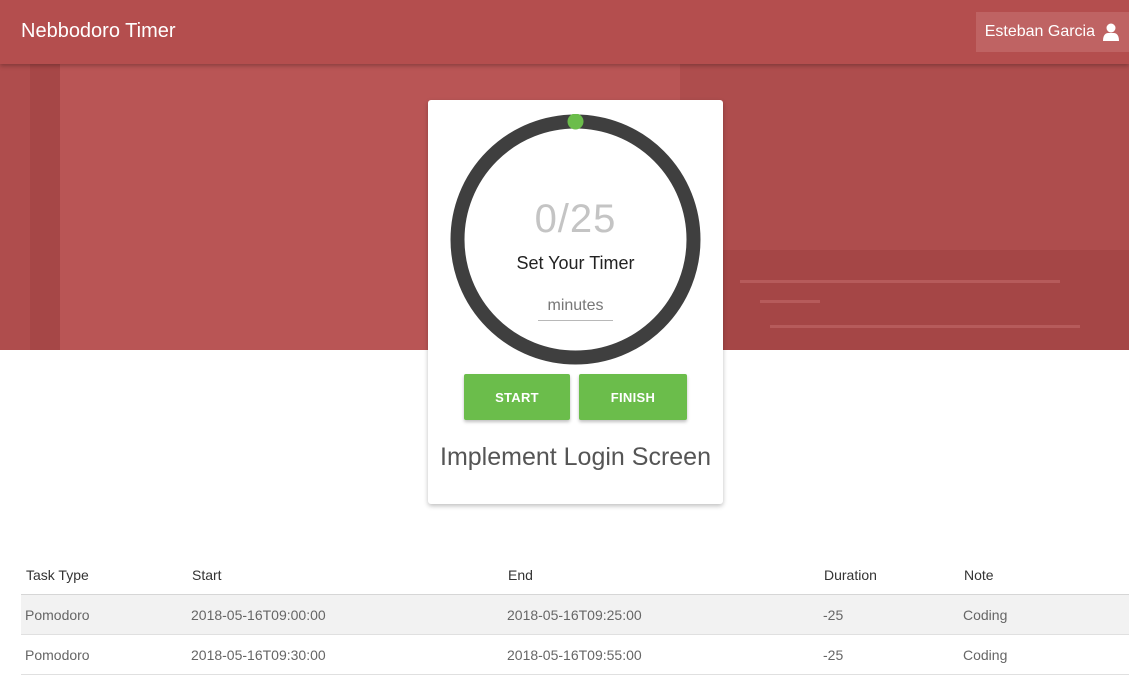 The height and width of the screenshot is (676, 1129). Describe the element at coordinates (661, 654) in the screenshot. I see `cell-end: 2018-05-16T09:55:00` at that location.